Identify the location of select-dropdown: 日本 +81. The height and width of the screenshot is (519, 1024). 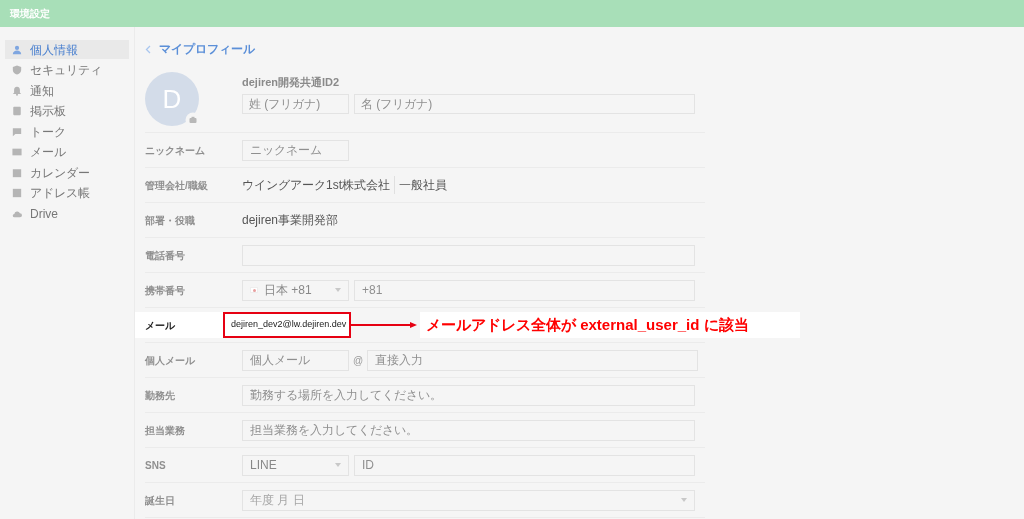
(295, 290).